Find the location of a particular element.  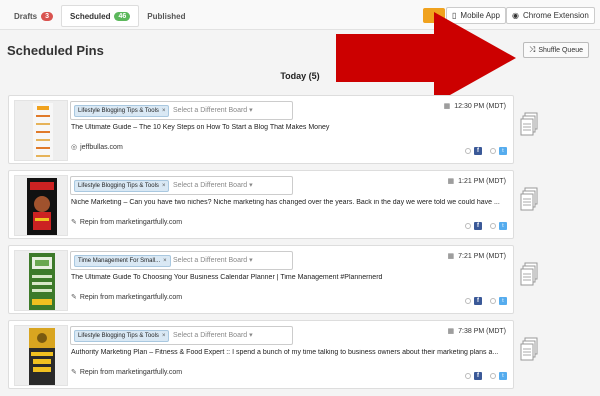

status-tabs: Drafts 3 Scheduled 46 Published is located at coordinates (100, 16).